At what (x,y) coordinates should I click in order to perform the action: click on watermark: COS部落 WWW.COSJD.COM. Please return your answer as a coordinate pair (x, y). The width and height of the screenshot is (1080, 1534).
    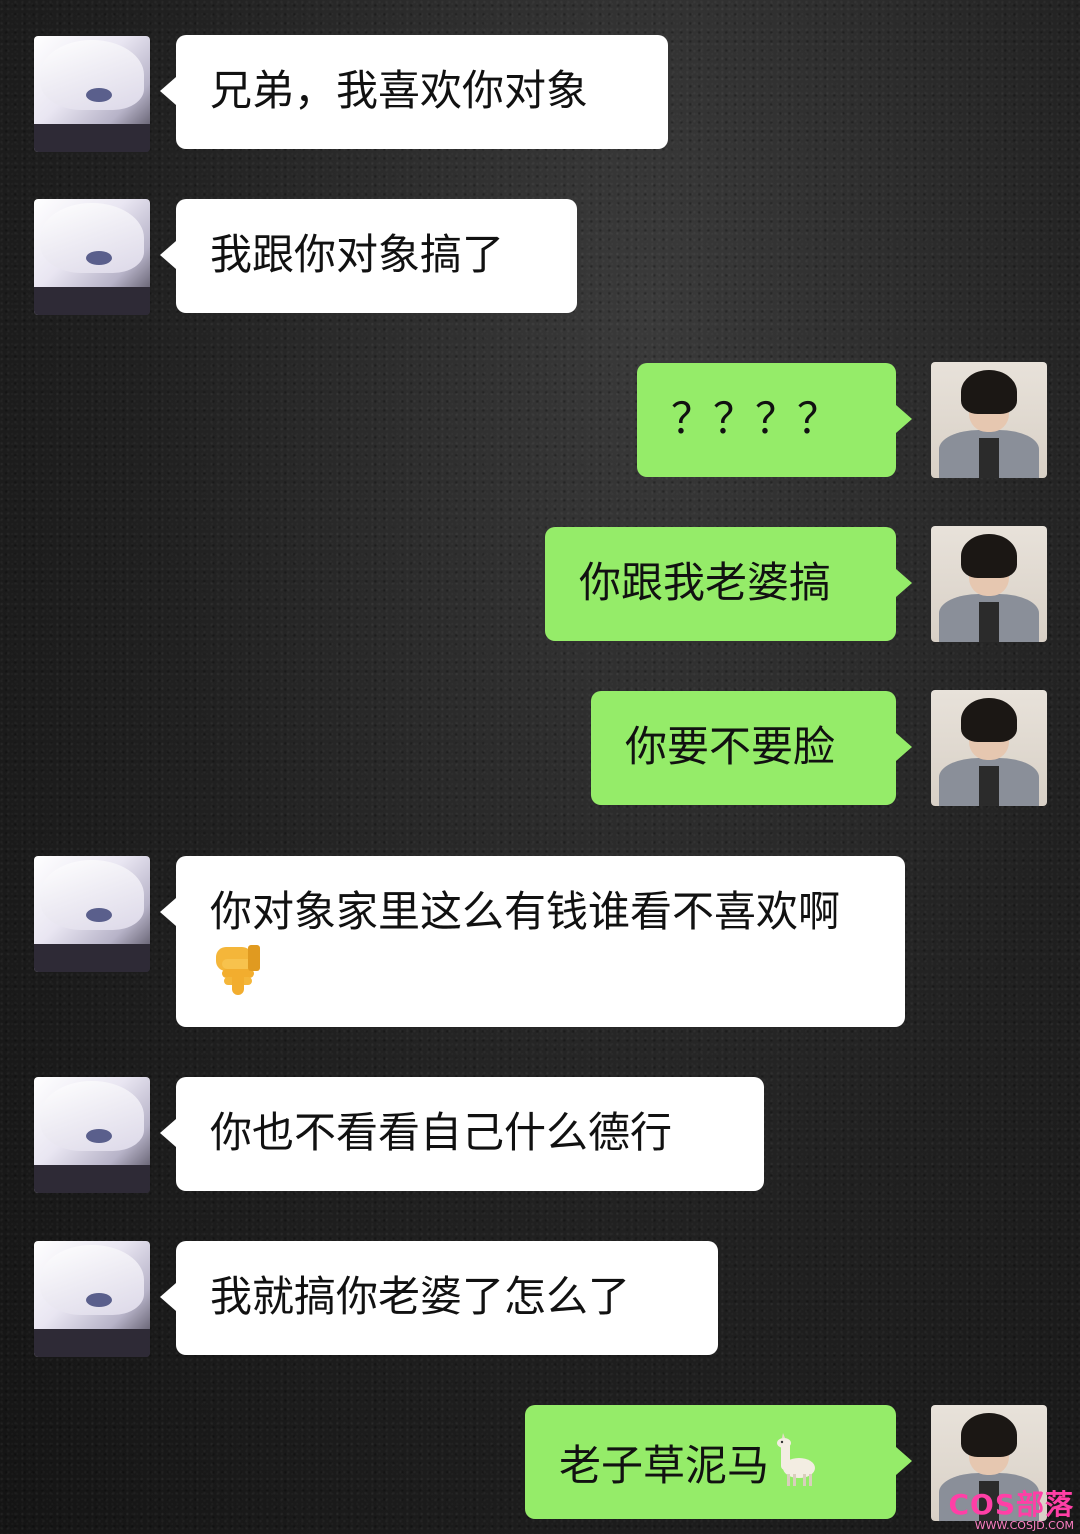
    Looking at the image, I should click on (1011, 1511).